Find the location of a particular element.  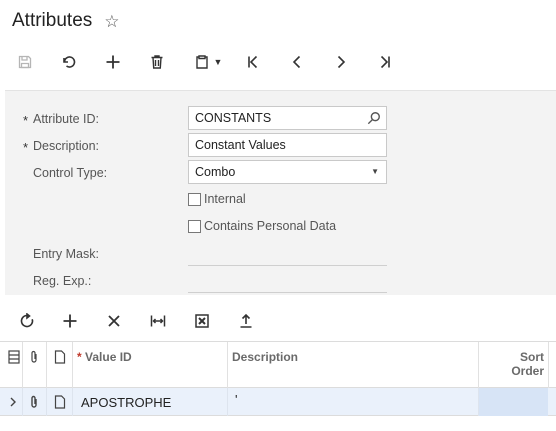

upload-icon is located at coordinates (246, 320).